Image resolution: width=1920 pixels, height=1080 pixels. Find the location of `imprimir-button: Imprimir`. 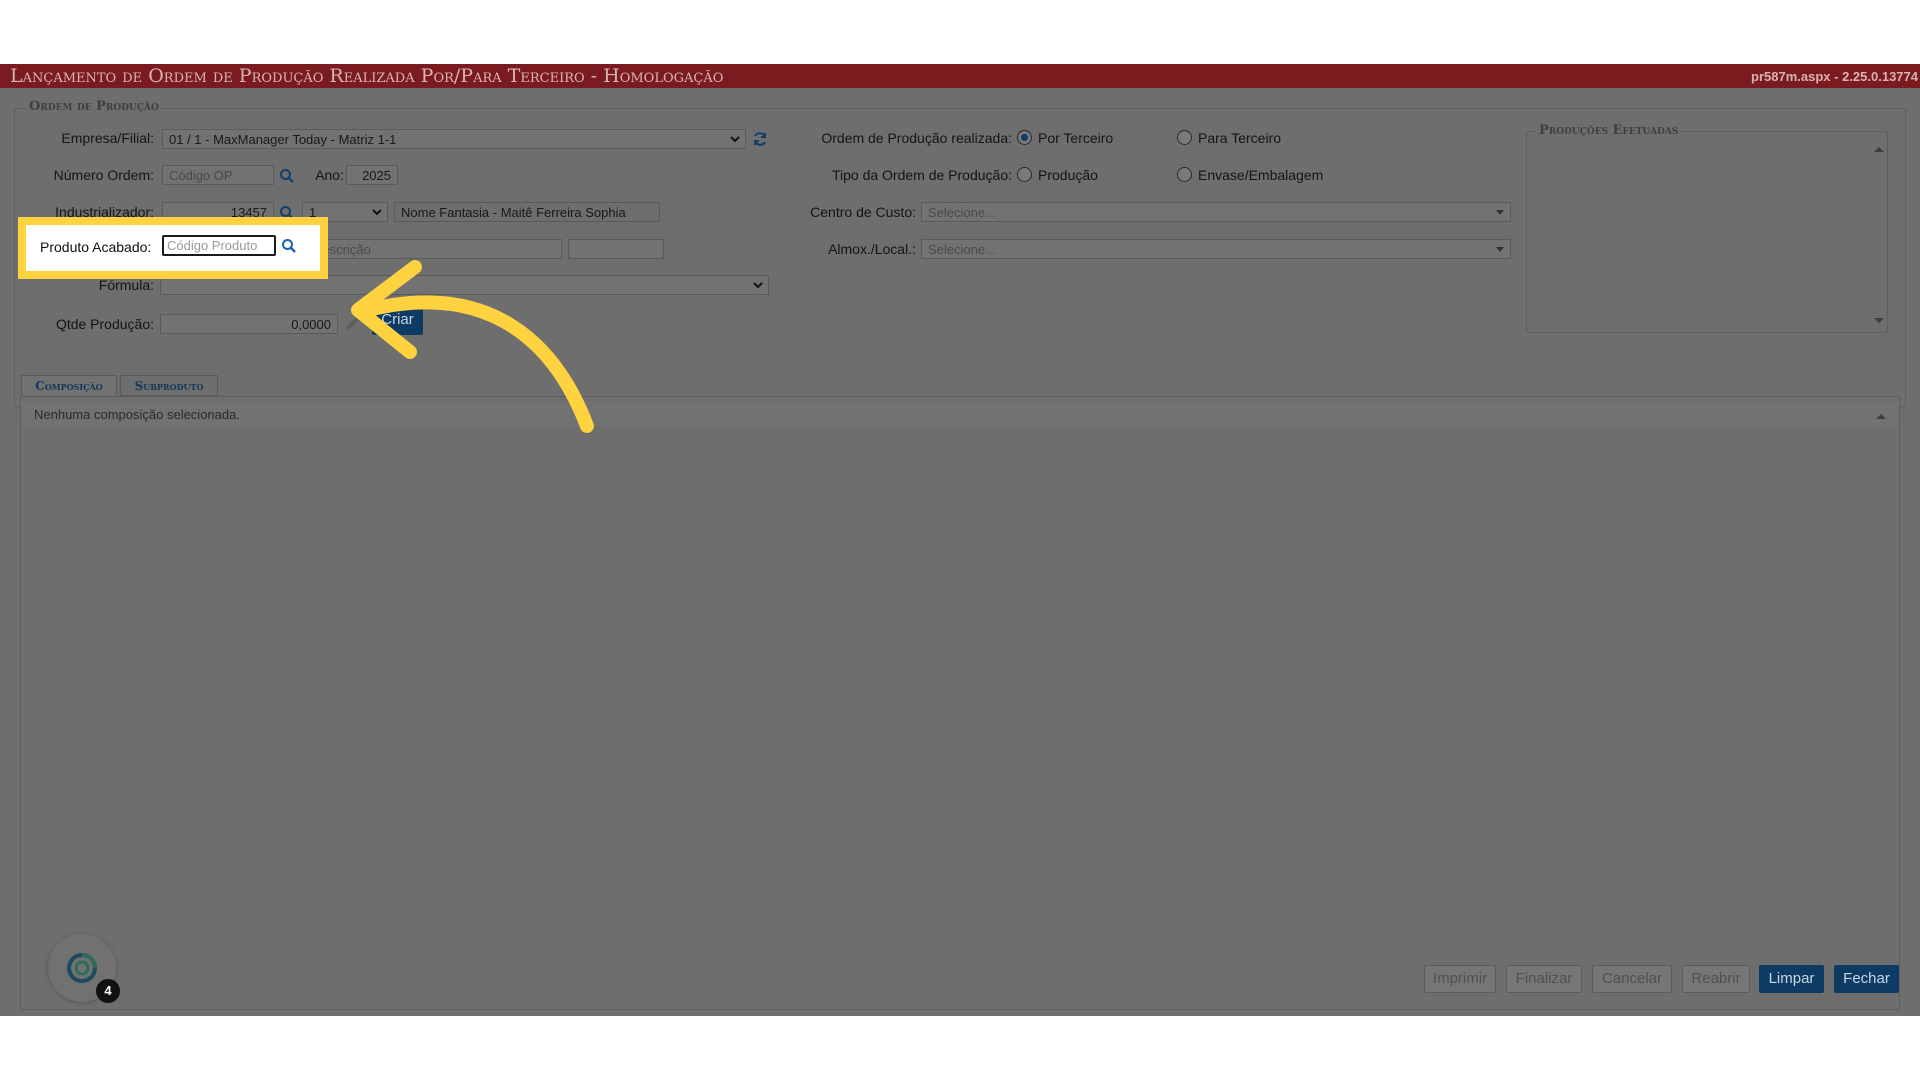

imprimir-button: Imprimir is located at coordinates (1460, 979).